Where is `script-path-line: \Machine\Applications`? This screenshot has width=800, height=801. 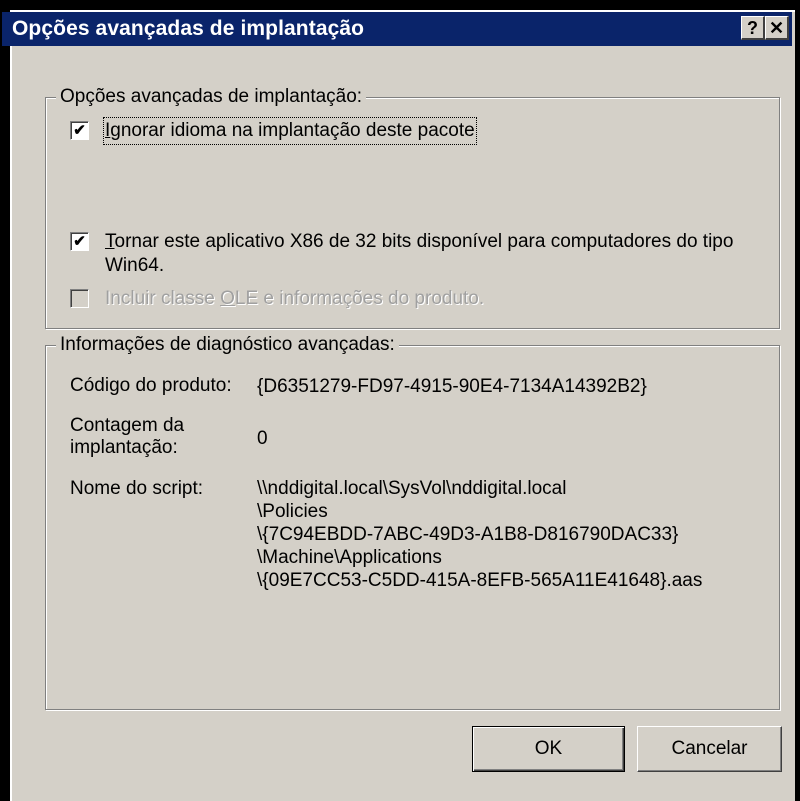
script-path-line: \Machine\Applications is located at coordinates (349, 557).